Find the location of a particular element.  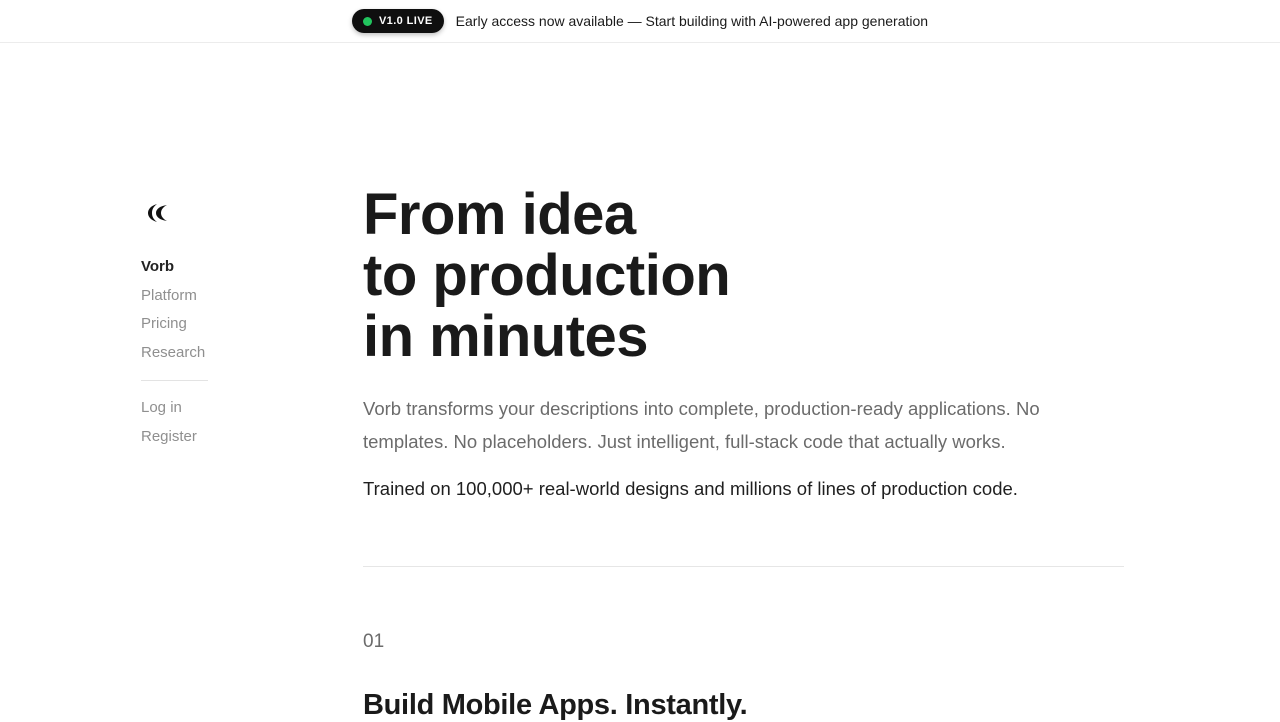

version-badge-label: V1.0 LIVE is located at coordinates (405, 21).